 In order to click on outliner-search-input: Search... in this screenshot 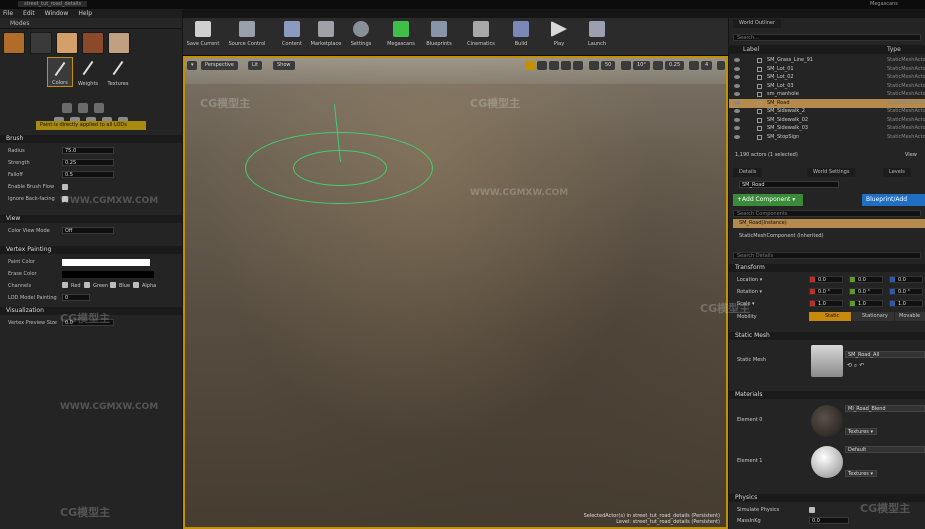, I will do `click(827, 37)`.